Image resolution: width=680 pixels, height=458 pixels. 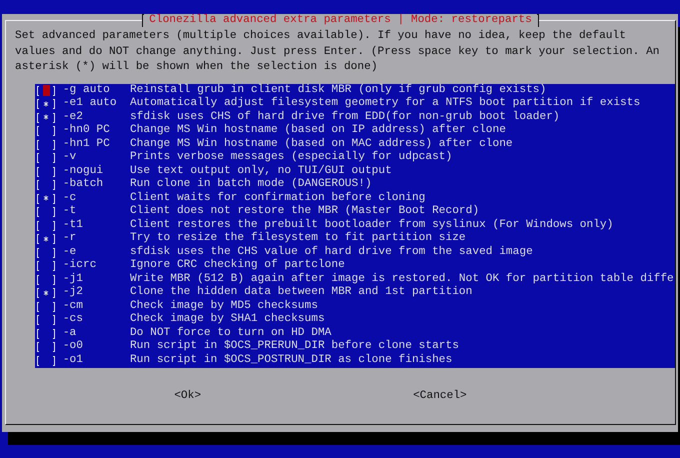 What do you see at coordinates (188, 396) in the screenshot?
I see `dialog-button: <Ok>` at bounding box center [188, 396].